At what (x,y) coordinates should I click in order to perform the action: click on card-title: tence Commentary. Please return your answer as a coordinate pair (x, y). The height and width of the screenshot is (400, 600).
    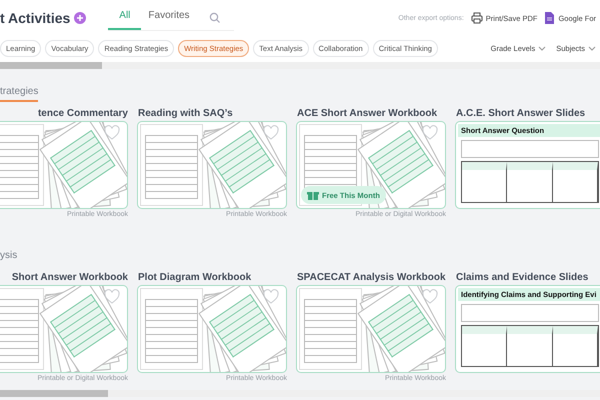
    Looking at the image, I should click on (64, 113).